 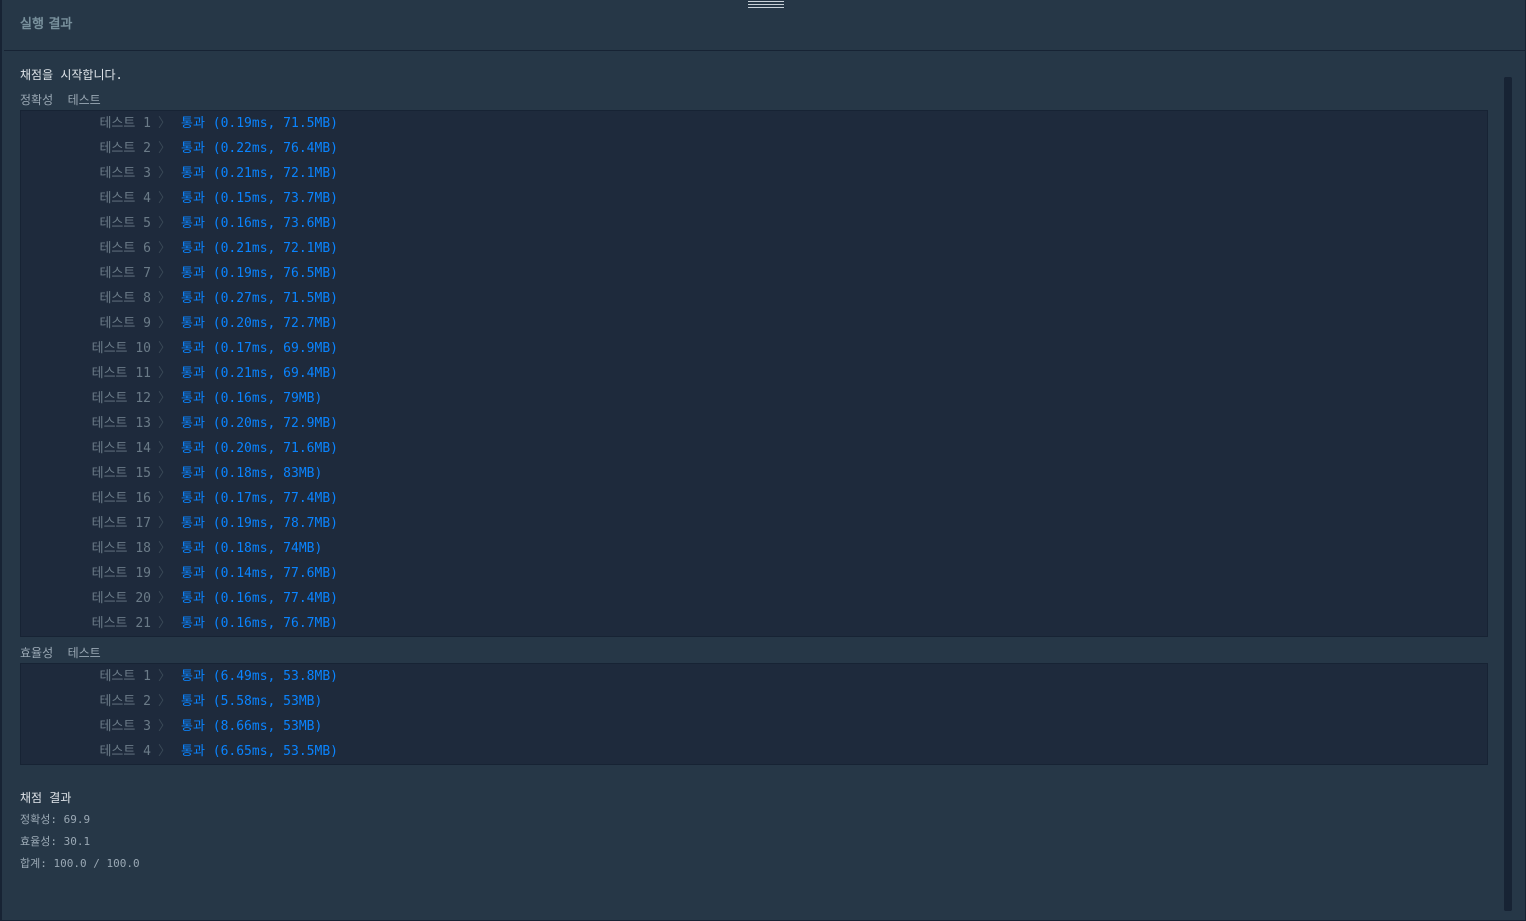 What do you see at coordinates (259, 751) in the screenshot?
I see `test-result: 통과 (6.65ms, 53.5MB)` at bounding box center [259, 751].